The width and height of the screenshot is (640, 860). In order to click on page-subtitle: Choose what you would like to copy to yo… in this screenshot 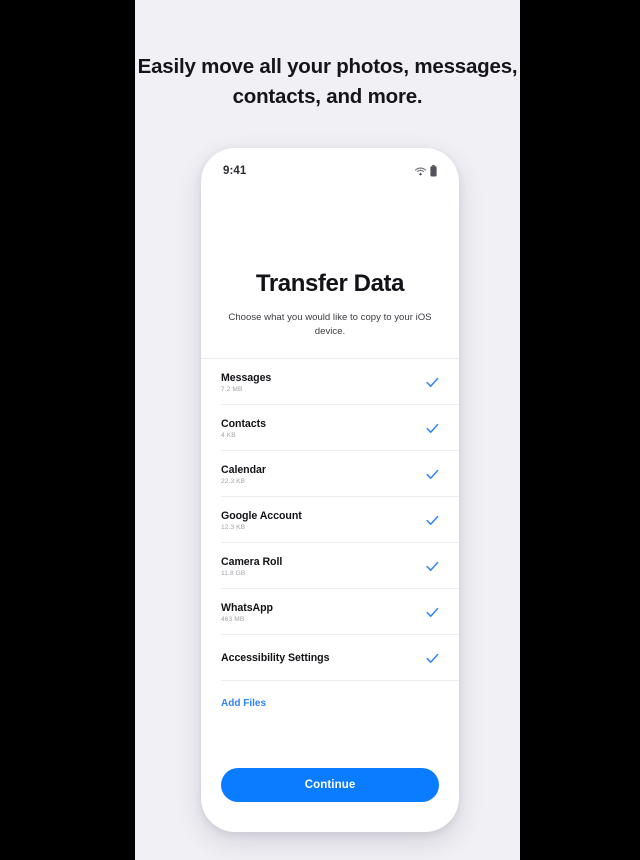, I will do `click(330, 324)`.